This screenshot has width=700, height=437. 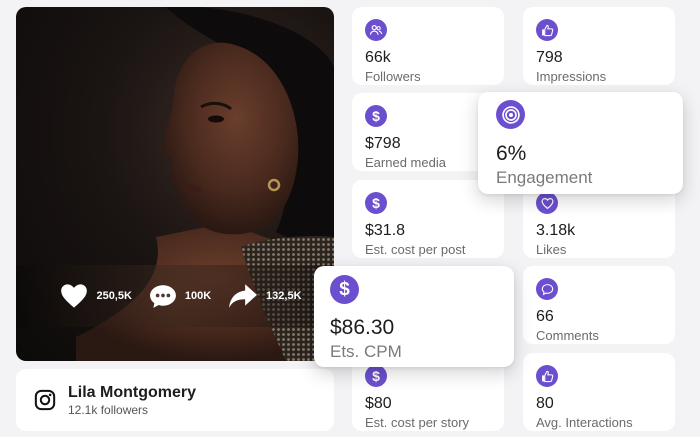 I want to click on cpm-label: Ets. CPM, so click(x=366, y=351).